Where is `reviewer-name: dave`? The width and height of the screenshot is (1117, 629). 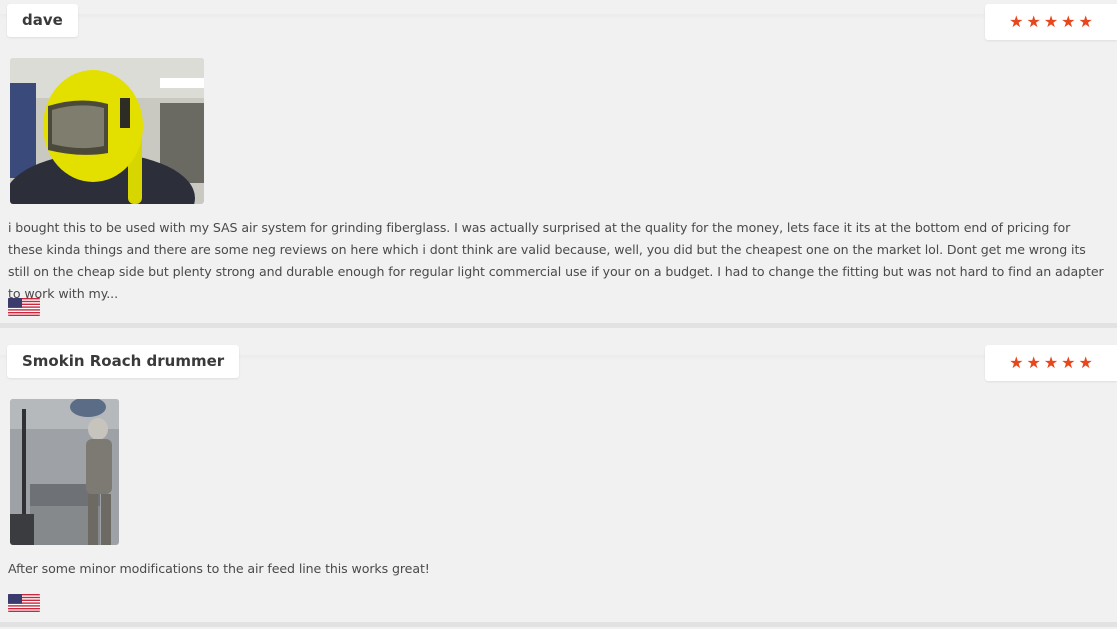 reviewer-name: dave is located at coordinates (42, 20).